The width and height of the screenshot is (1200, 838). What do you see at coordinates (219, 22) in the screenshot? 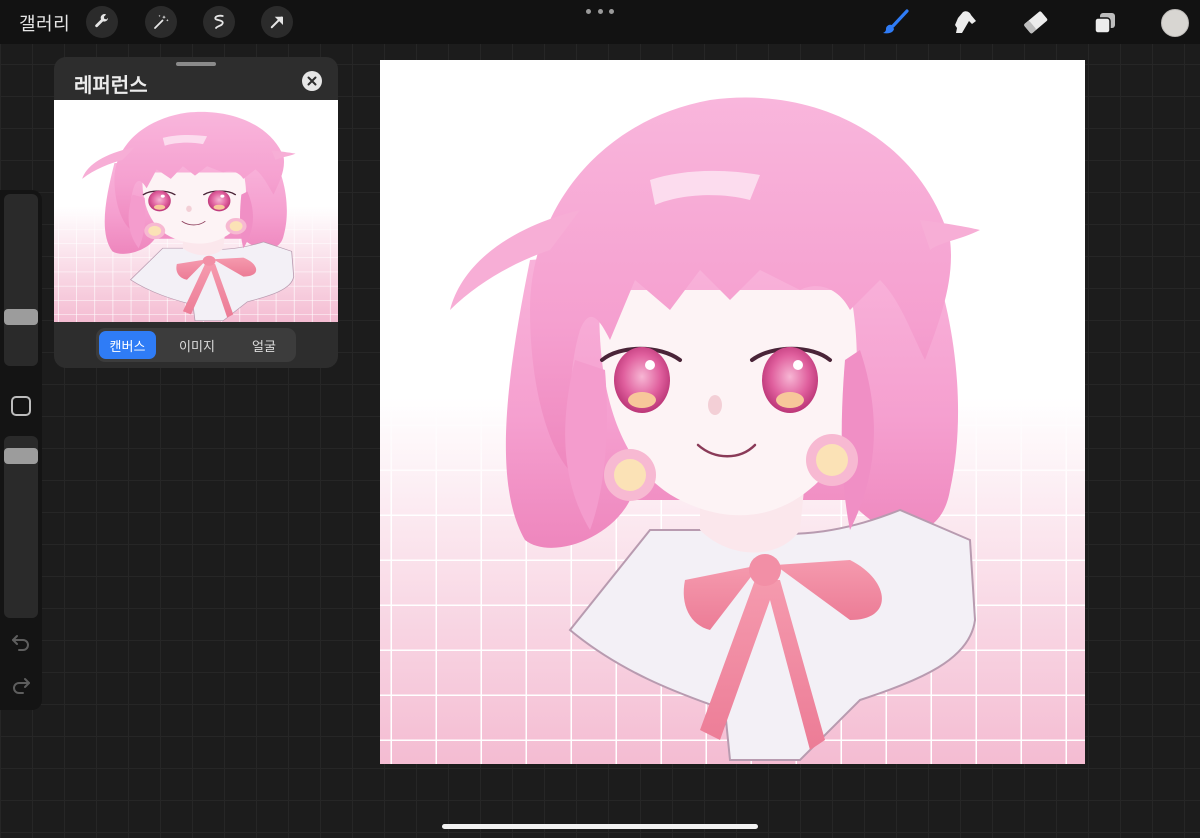
I see `selection-icon` at bounding box center [219, 22].